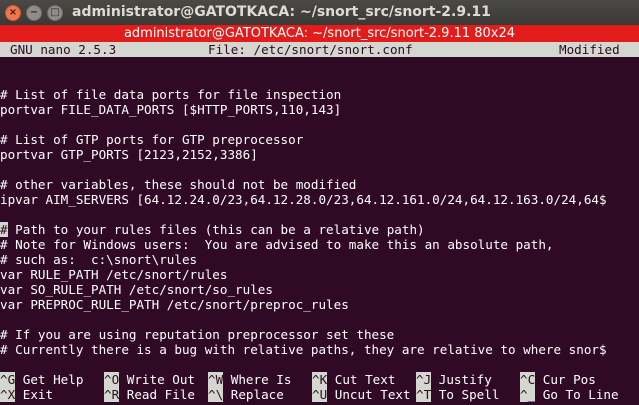  I want to click on shortcut-cur-pos: ^C Cur Pos, so click(558, 379).